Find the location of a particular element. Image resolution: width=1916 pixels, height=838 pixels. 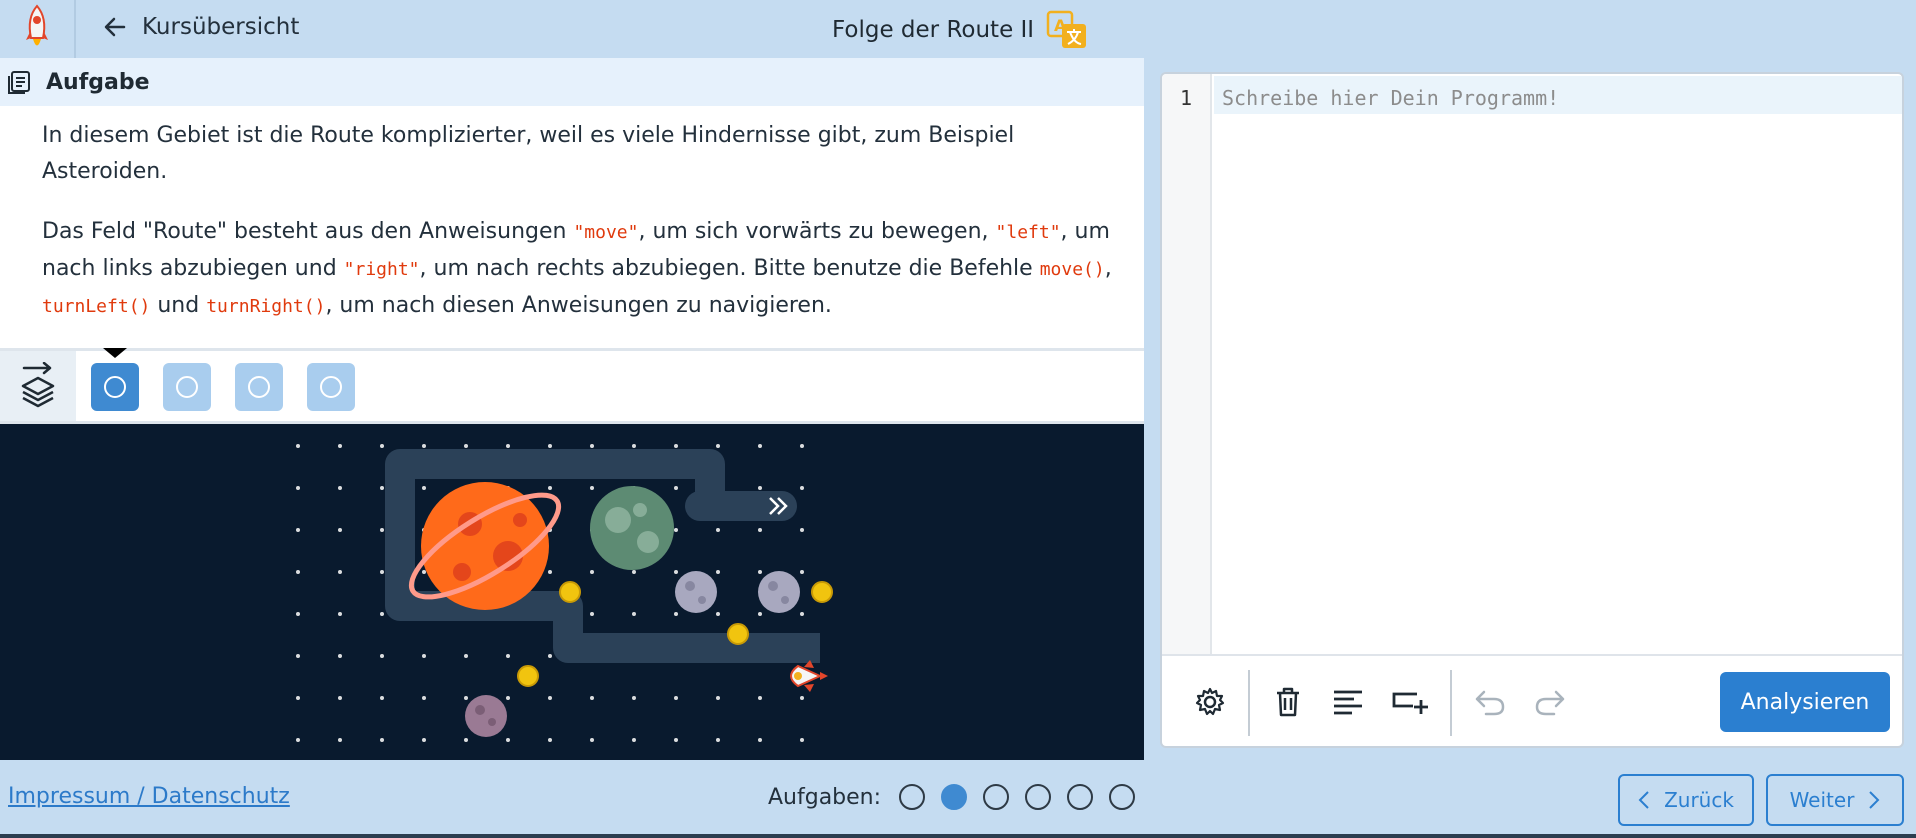

footer-bottom-line is located at coordinates (958, 836).